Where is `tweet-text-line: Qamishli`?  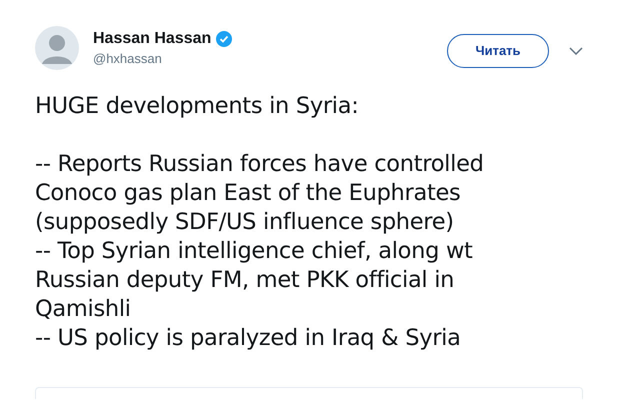 tweet-text-line: Qamishli is located at coordinates (83, 309).